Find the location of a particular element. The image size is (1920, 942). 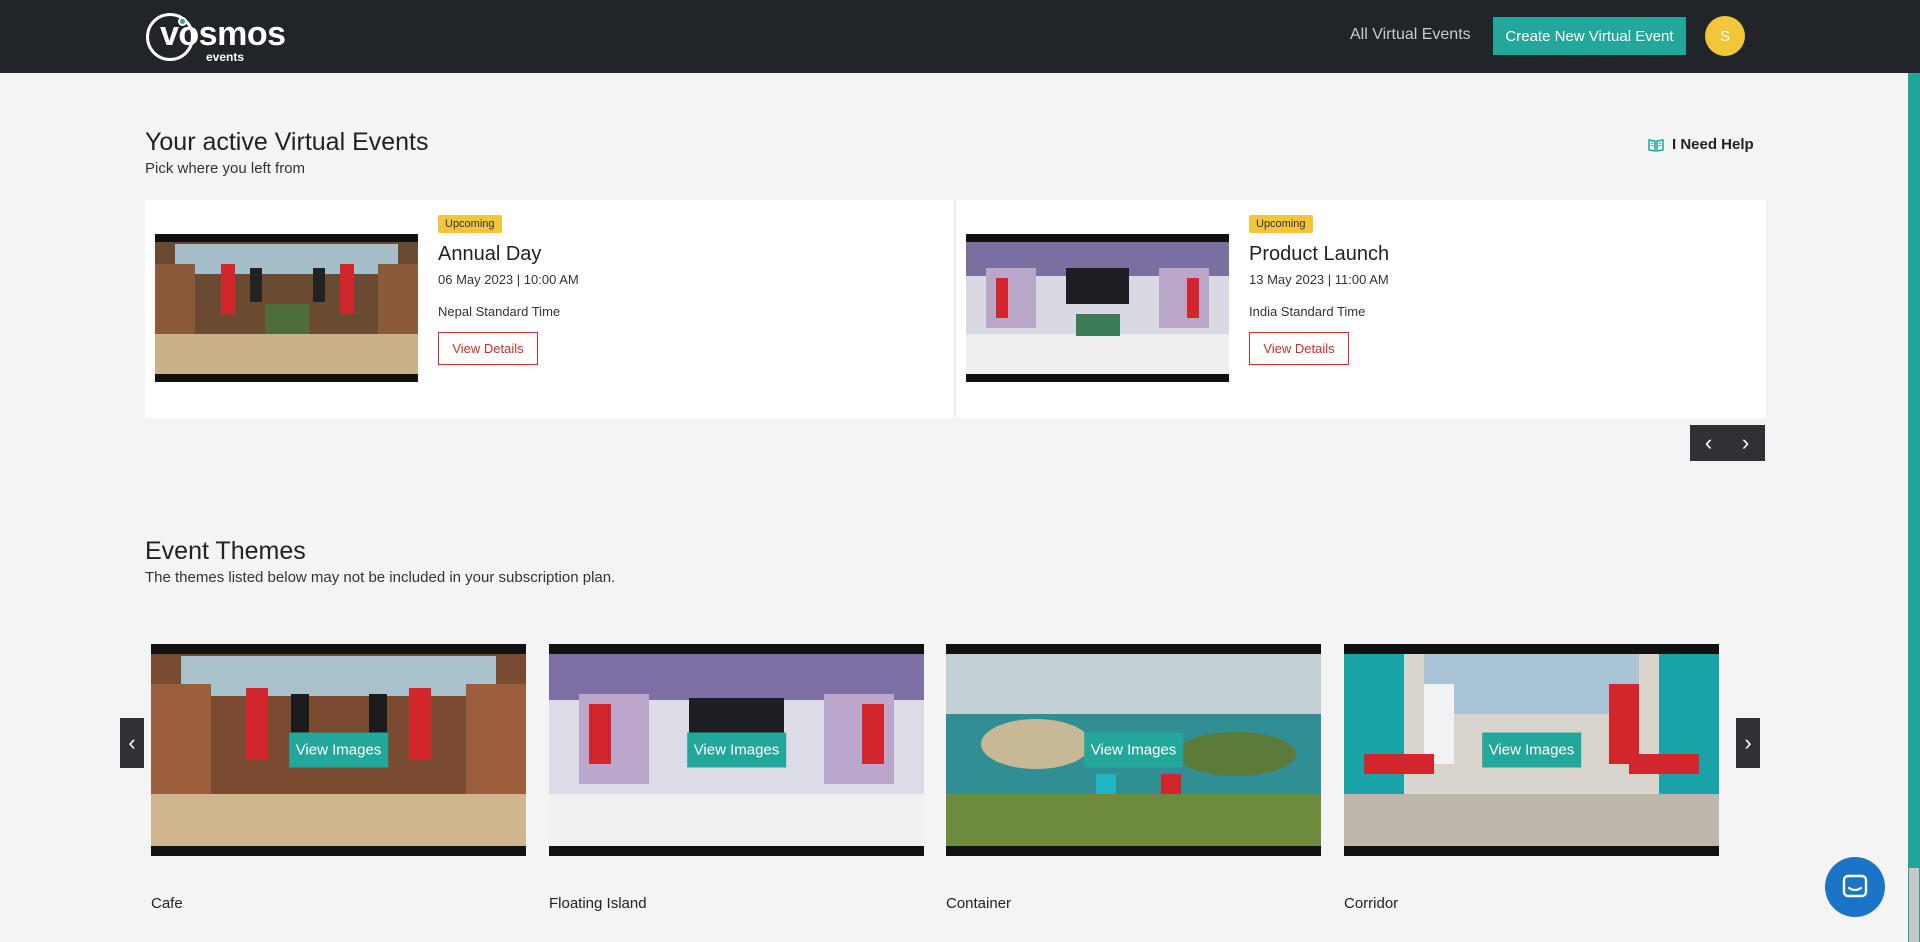

logo-subtitle: events is located at coordinates (225, 57).